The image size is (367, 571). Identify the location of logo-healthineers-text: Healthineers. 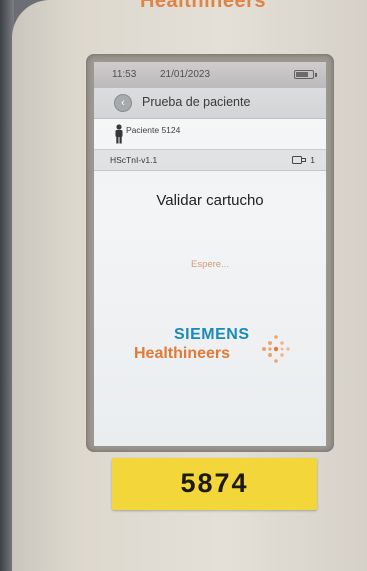
(182, 353).